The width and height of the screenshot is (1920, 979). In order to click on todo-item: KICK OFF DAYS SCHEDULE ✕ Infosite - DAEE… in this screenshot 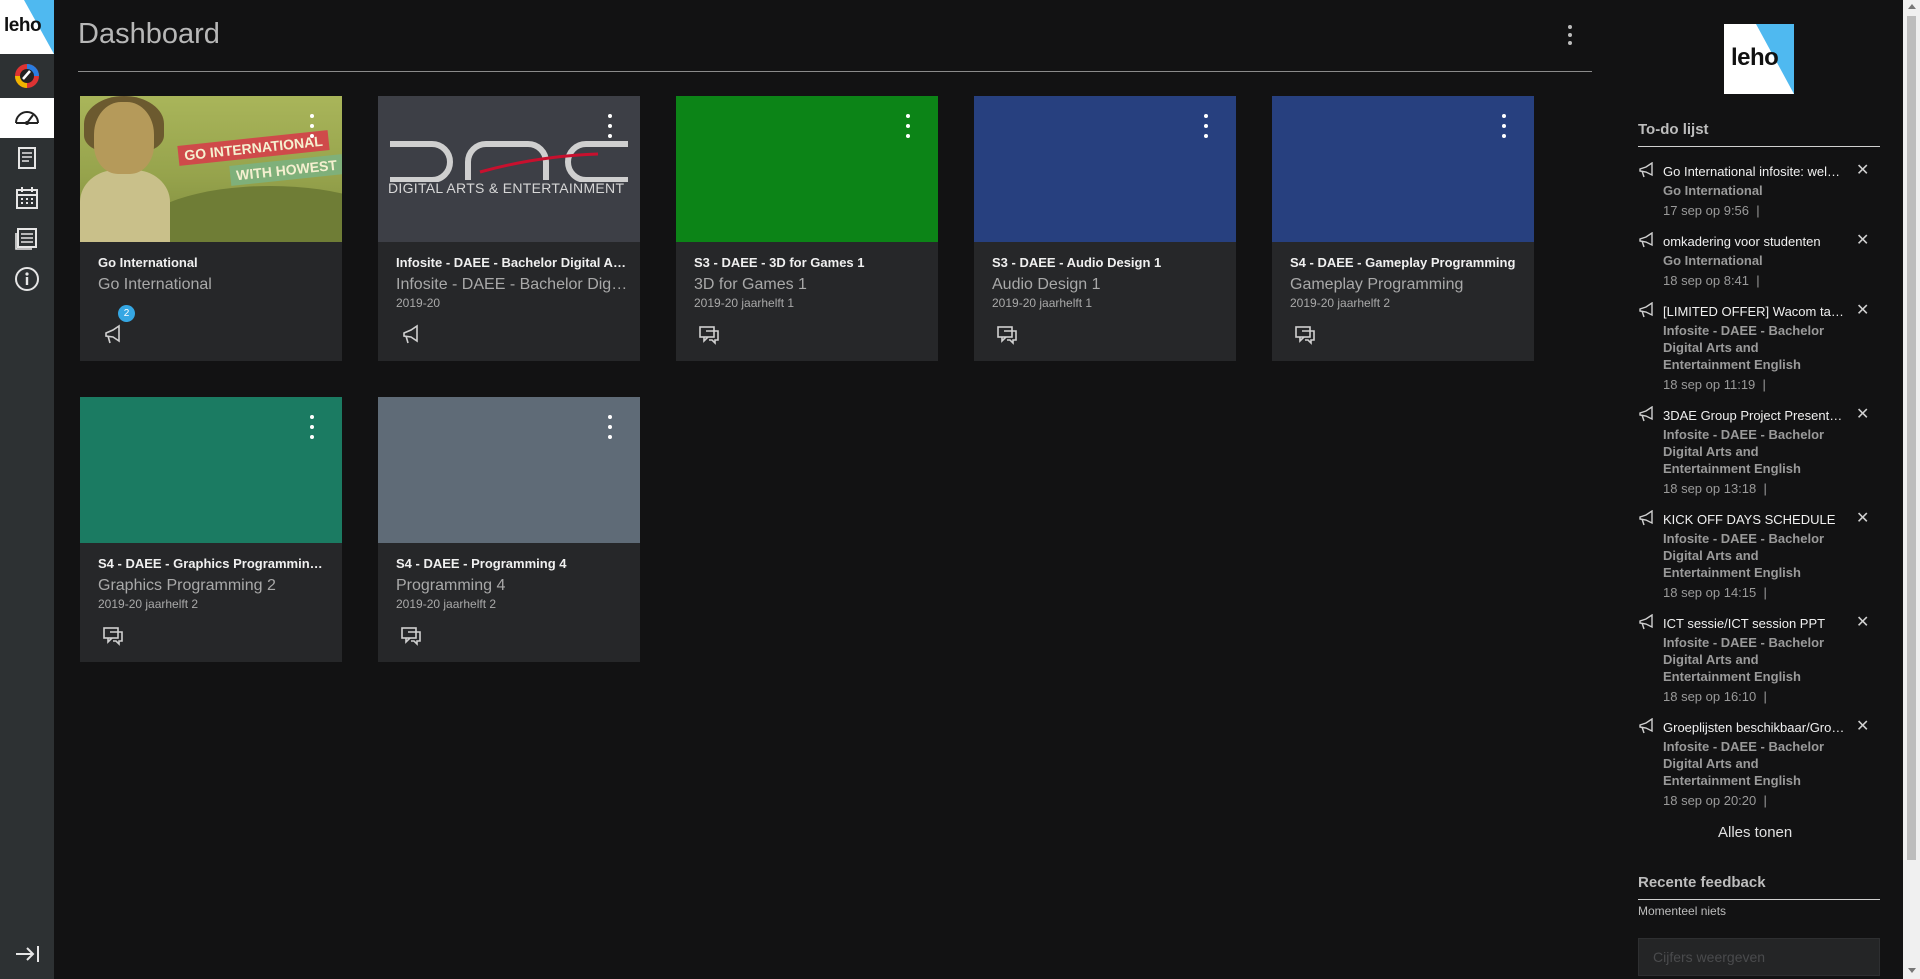, I will do `click(1759, 557)`.